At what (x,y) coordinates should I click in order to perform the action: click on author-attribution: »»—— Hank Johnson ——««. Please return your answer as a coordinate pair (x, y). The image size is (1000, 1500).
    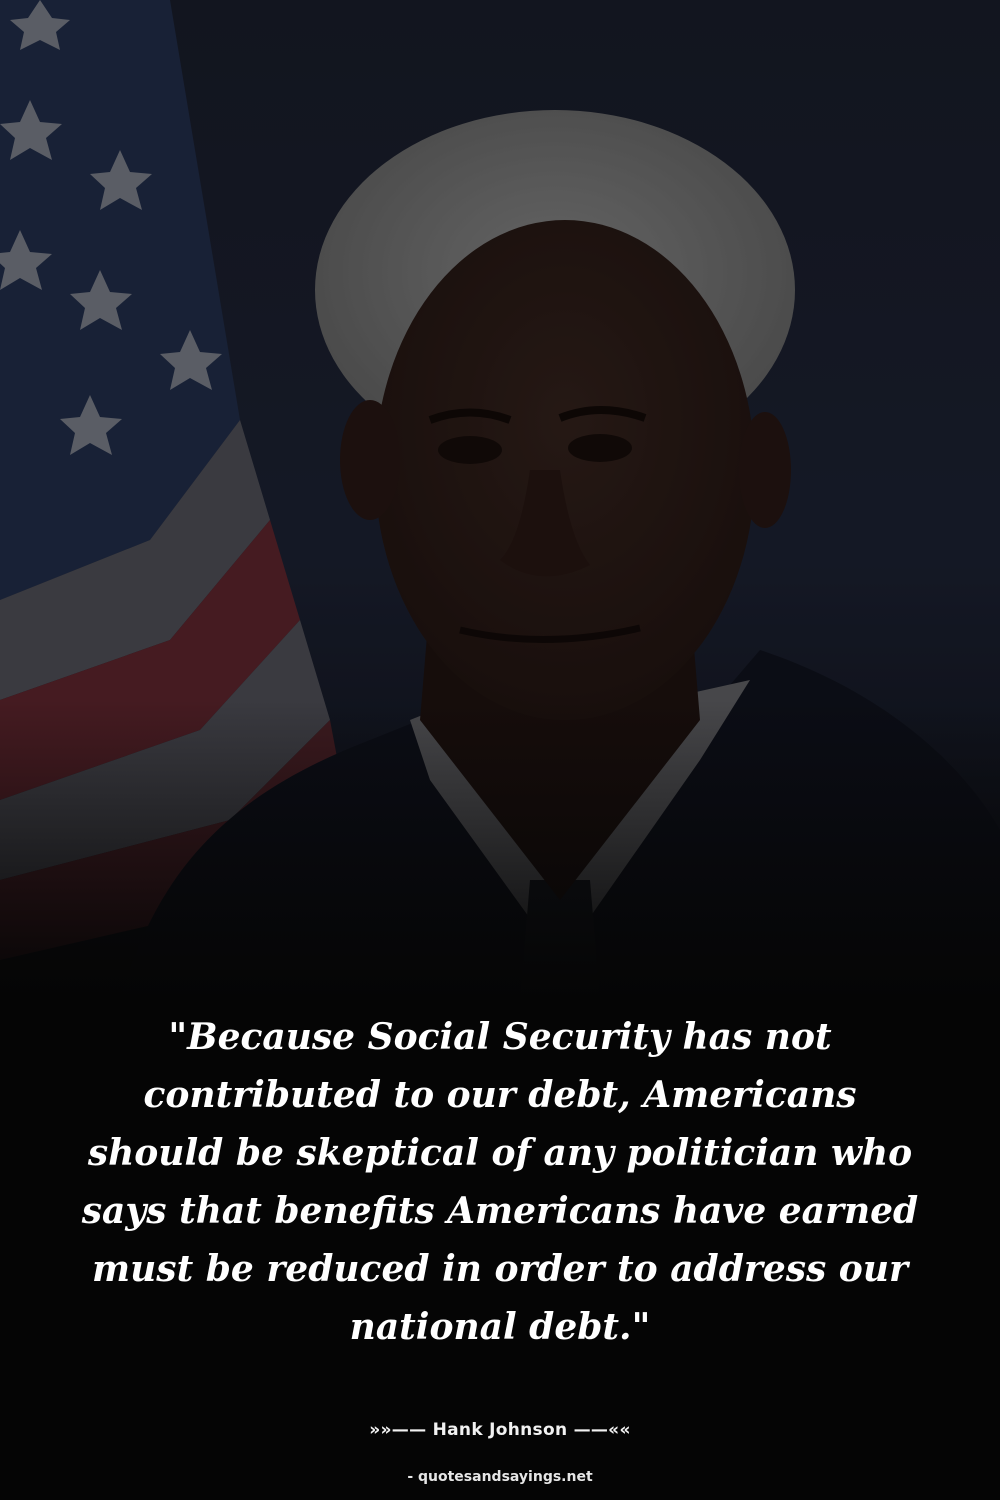
    Looking at the image, I should click on (500, 1430).